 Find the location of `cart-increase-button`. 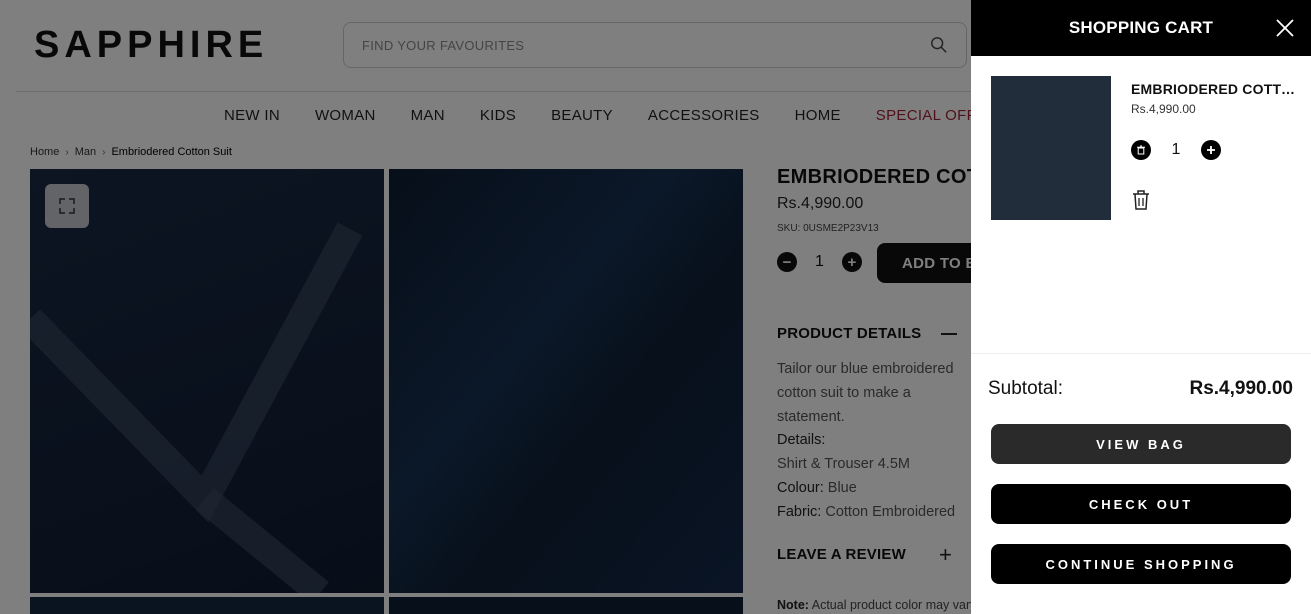

cart-increase-button is located at coordinates (1211, 150).